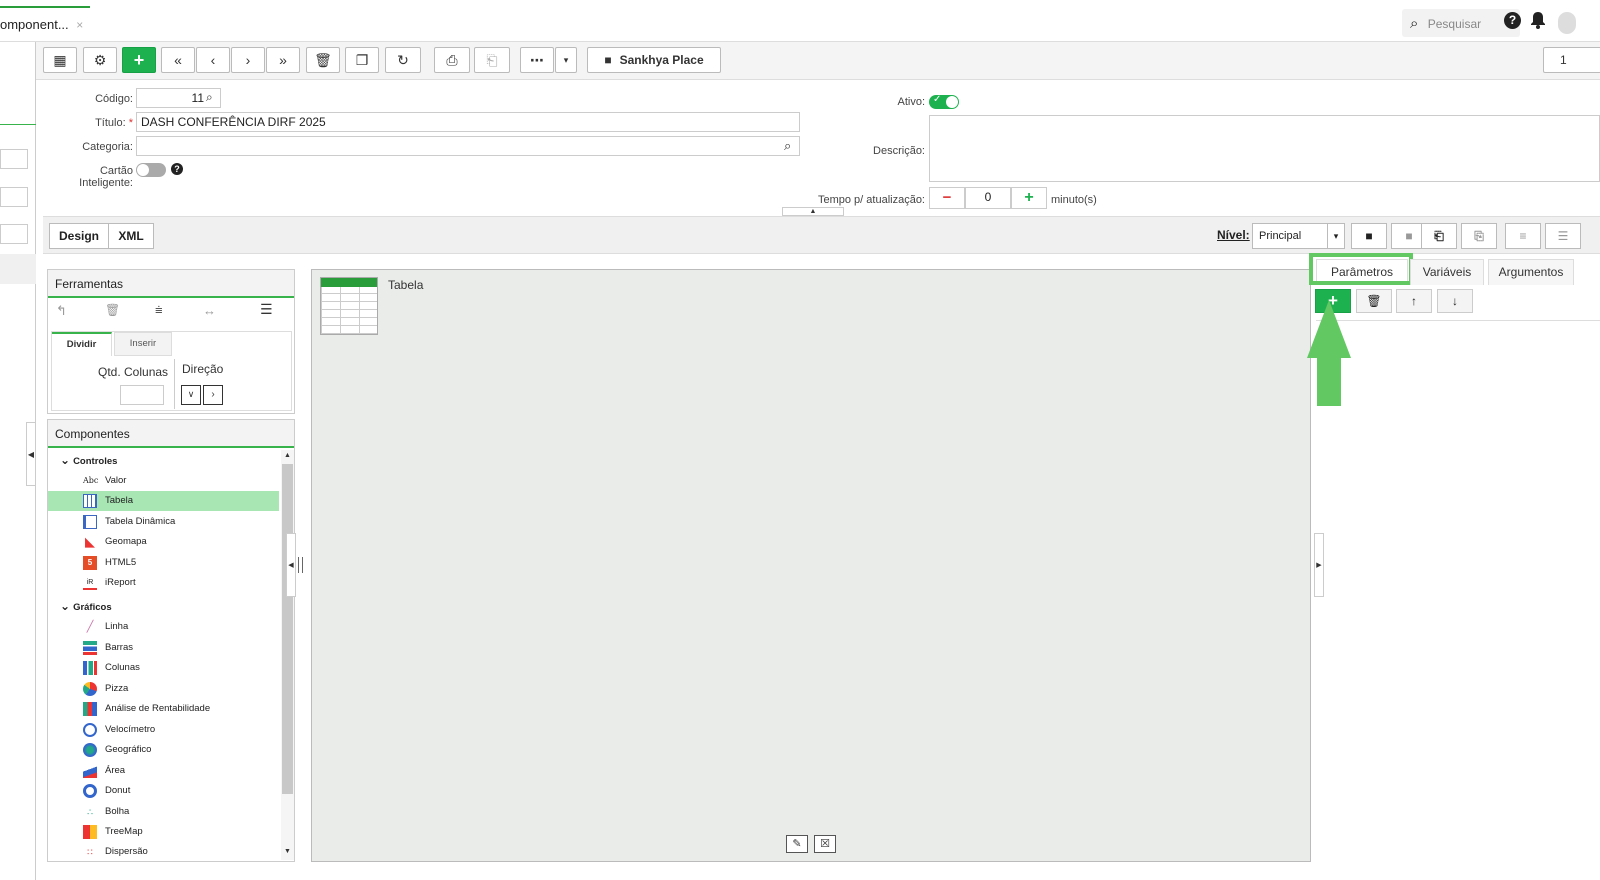 The image size is (1600, 880). What do you see at coordinates (287, 629) in the screenshot?
I see `scroll-thumb` at bounding box center [287, 629].